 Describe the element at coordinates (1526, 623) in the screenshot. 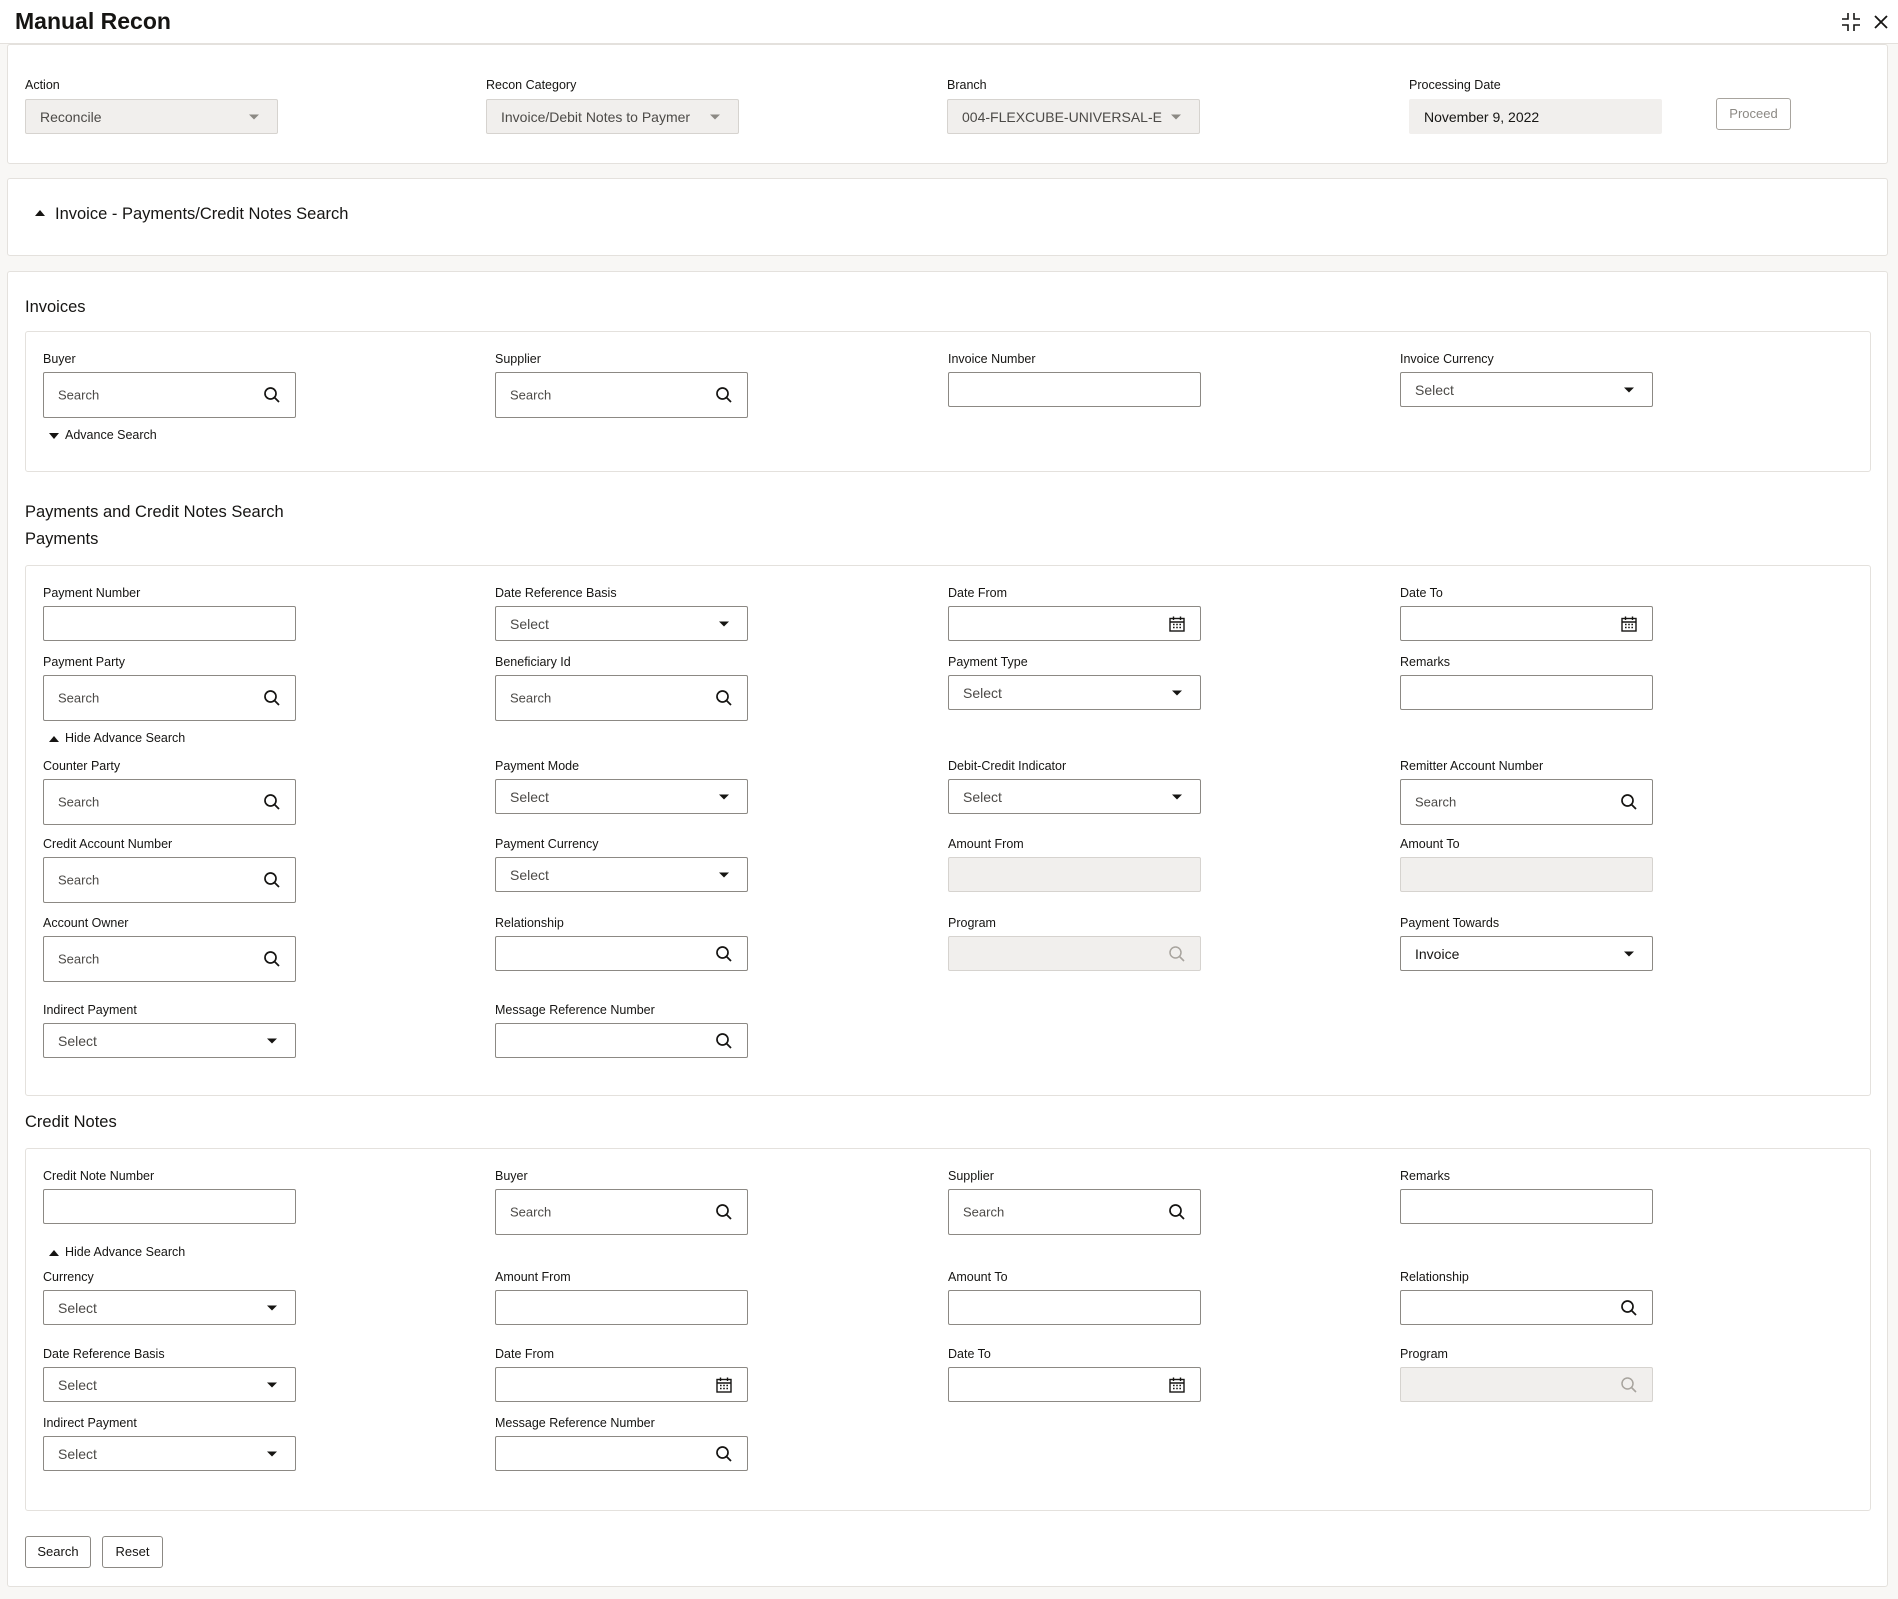

I see `date-to-input` at that location.